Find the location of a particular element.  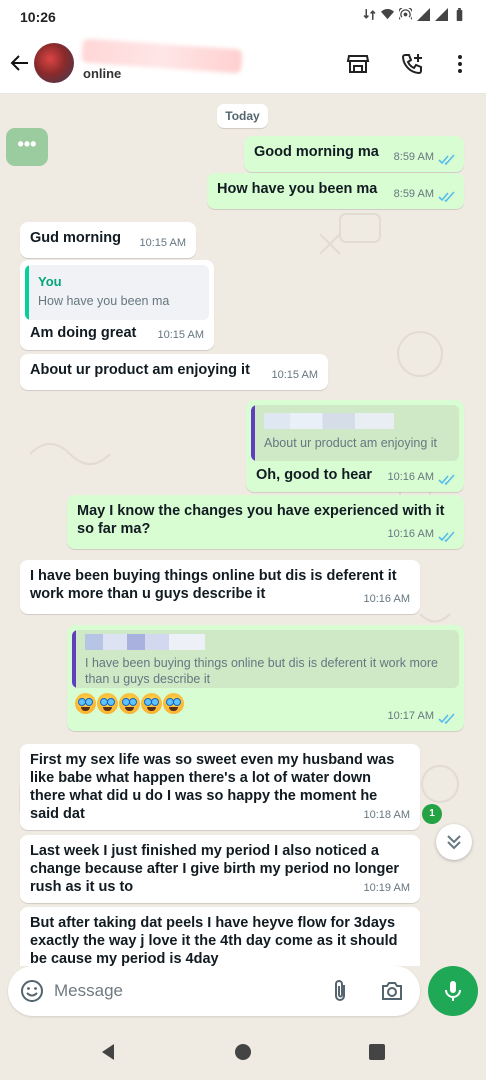

paperclip-icon is located at coordinates (340, 991).